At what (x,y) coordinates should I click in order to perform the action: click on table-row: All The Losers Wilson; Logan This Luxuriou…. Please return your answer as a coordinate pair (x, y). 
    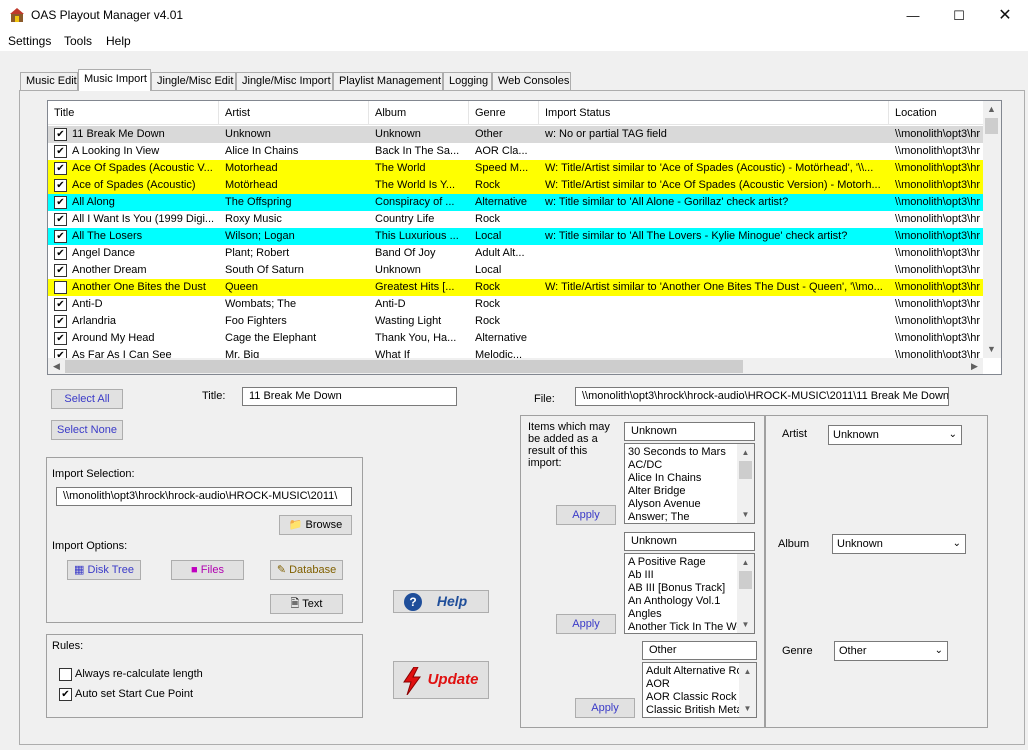
    Looking at the image, I should click on (517, 236).